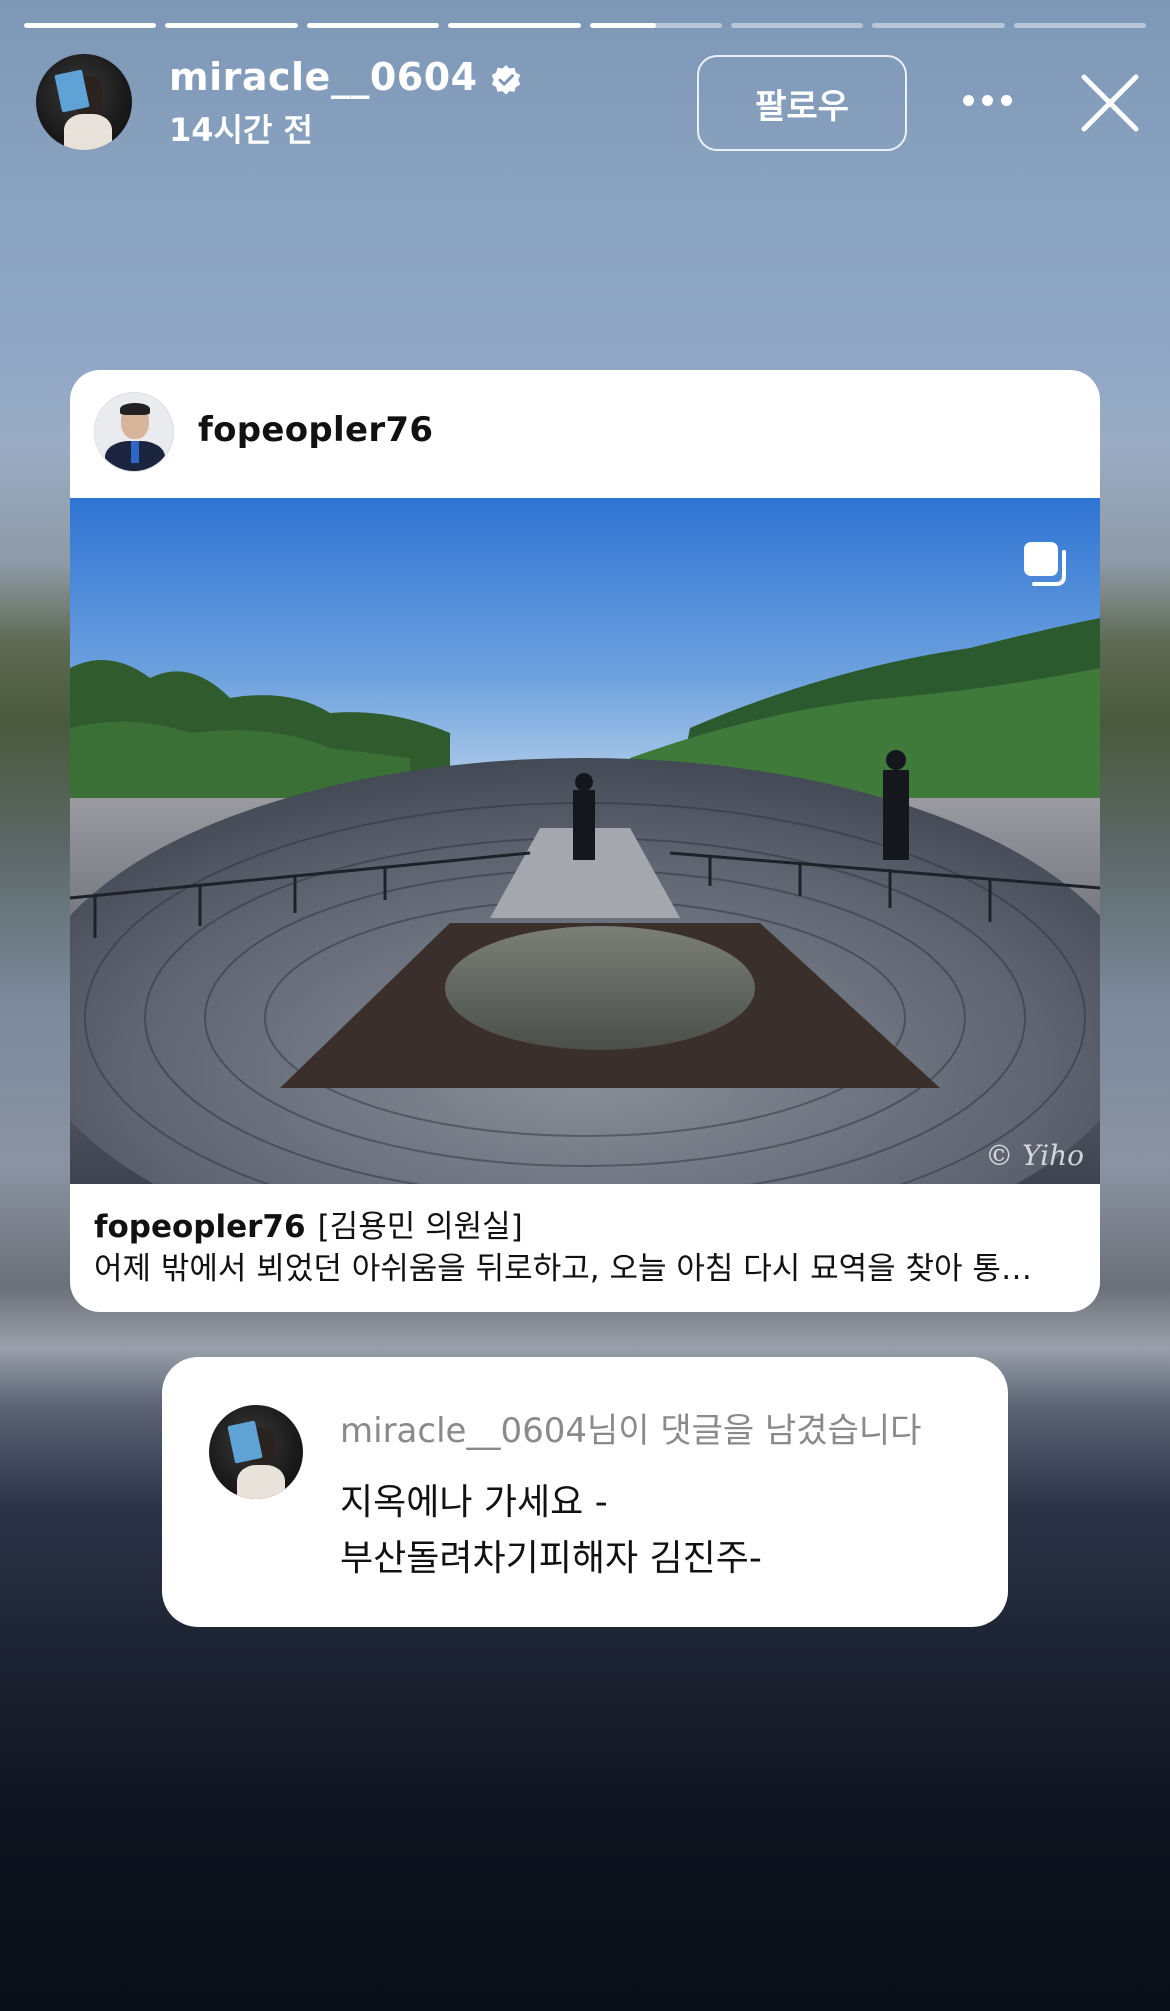  I want to click on caption-username: fopeopler76, so click(200, 1227).